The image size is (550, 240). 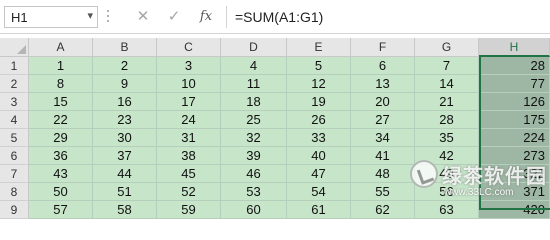 What do you see at coordinates (125, 192) in the screenshot?
I see `cell-b8: 51` at bounding box center [125, 192].